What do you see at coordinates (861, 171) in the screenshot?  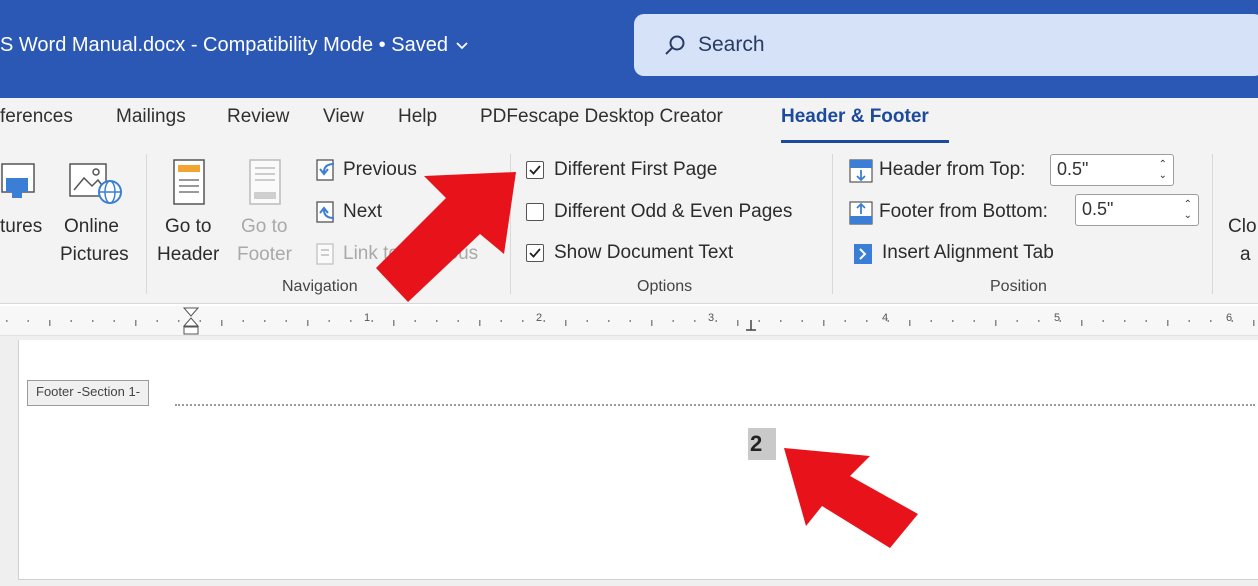 I see `header-from-top-icon` at bounding box center [861, 171].